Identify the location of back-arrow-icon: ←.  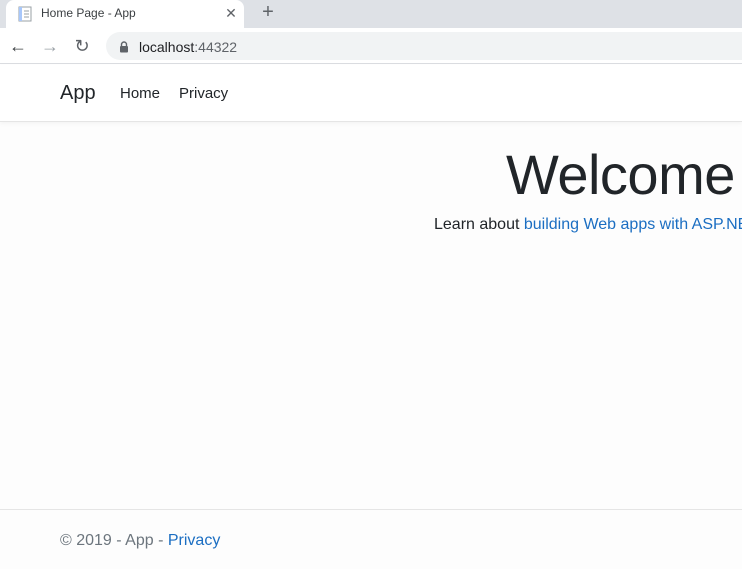
(18, 46).